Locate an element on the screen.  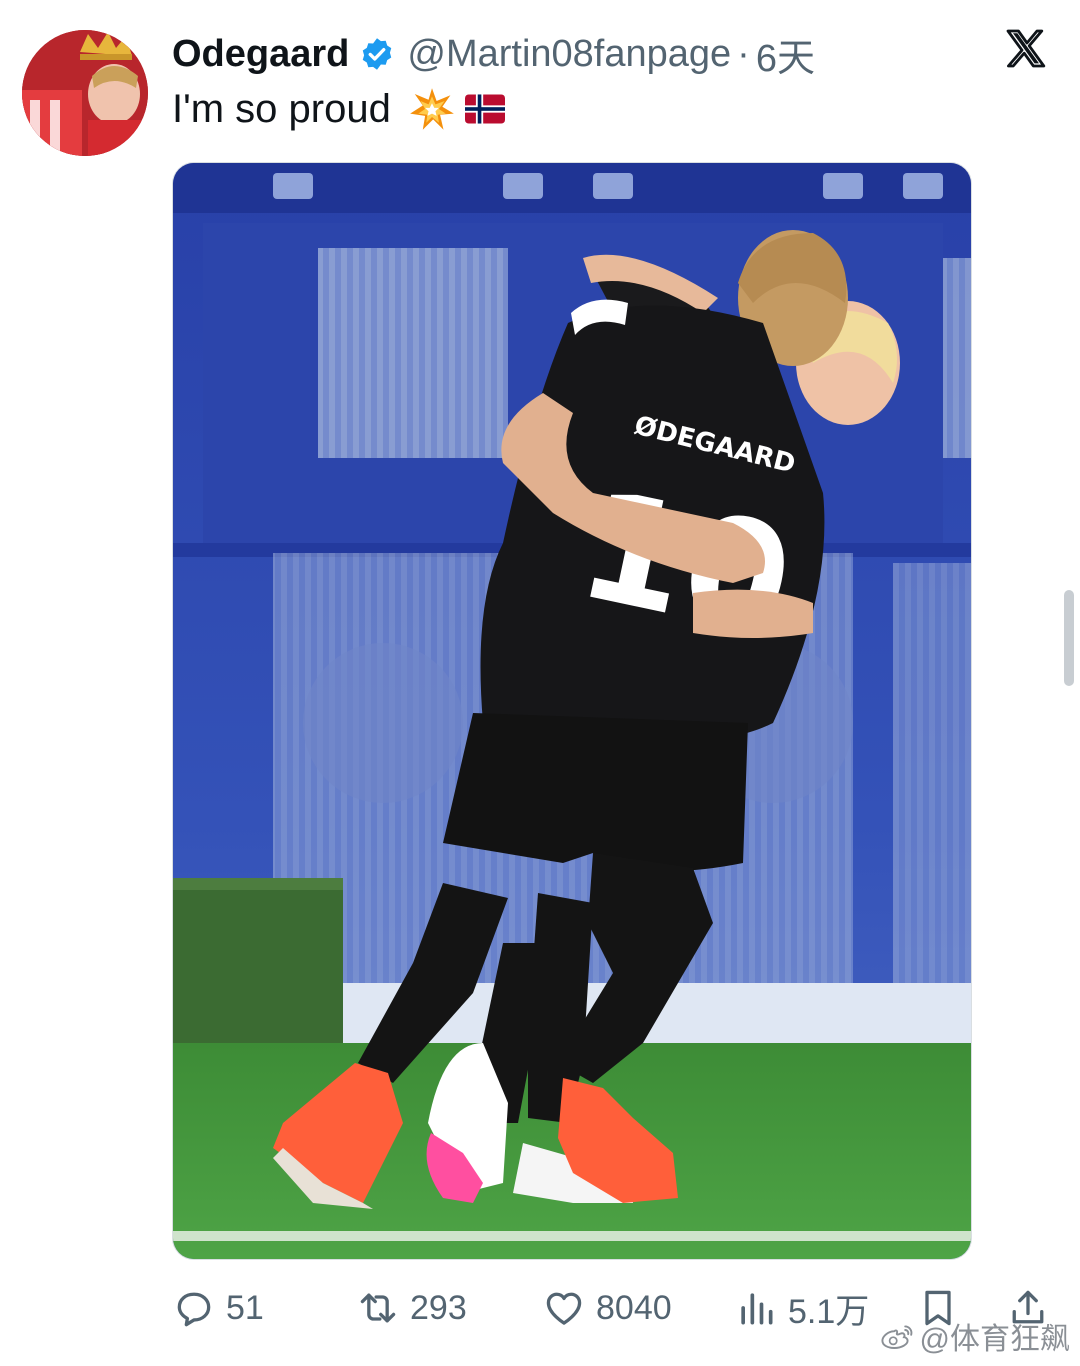
verified-badge-icon is located at coordinates (377, 54).